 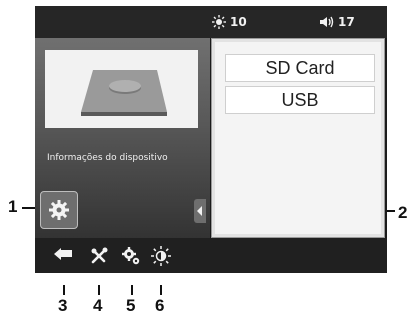 I want to click on callout-2: 2, so click(x=403, y=212).